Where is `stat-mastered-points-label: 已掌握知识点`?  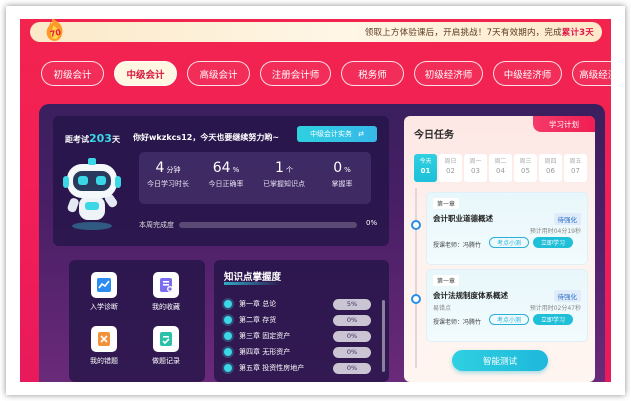
stat-mastered-points-label: 已掌握知识点 is located at coordinates (284, 184).